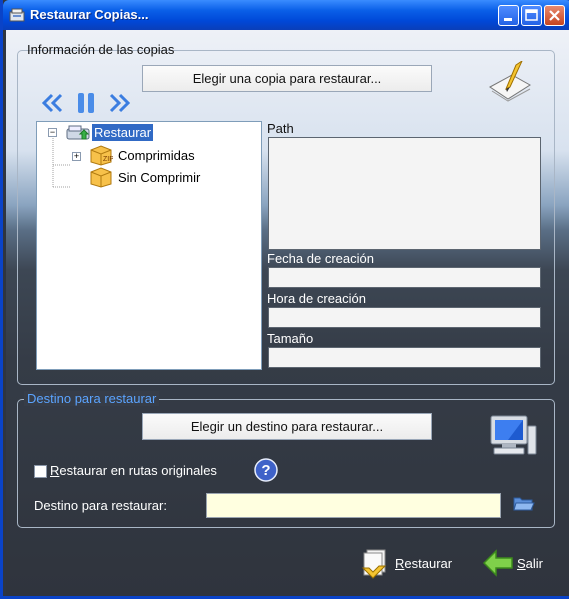 This screenshot has width=569, height=599. I want to click on box-zip-icon: ZIP, so click(101, 155).